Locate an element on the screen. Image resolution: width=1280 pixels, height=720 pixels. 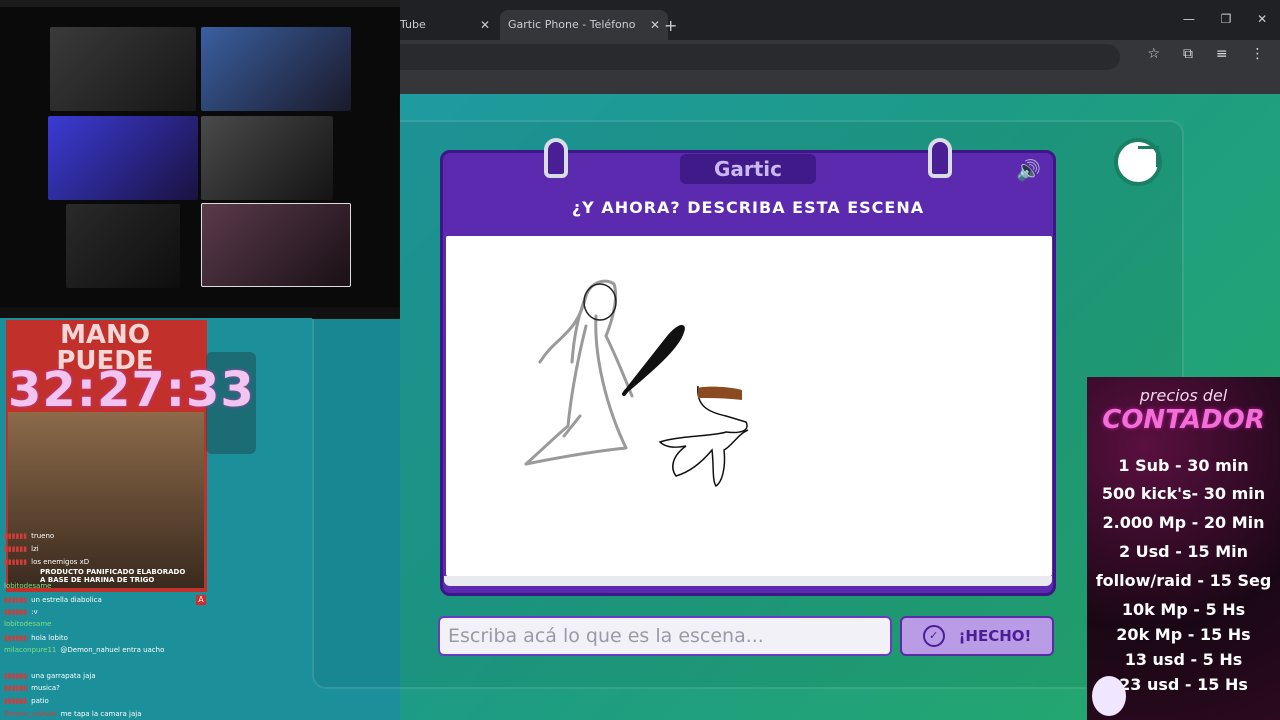
prices-title: CONTADOR is located at coordinates (1183, 420).